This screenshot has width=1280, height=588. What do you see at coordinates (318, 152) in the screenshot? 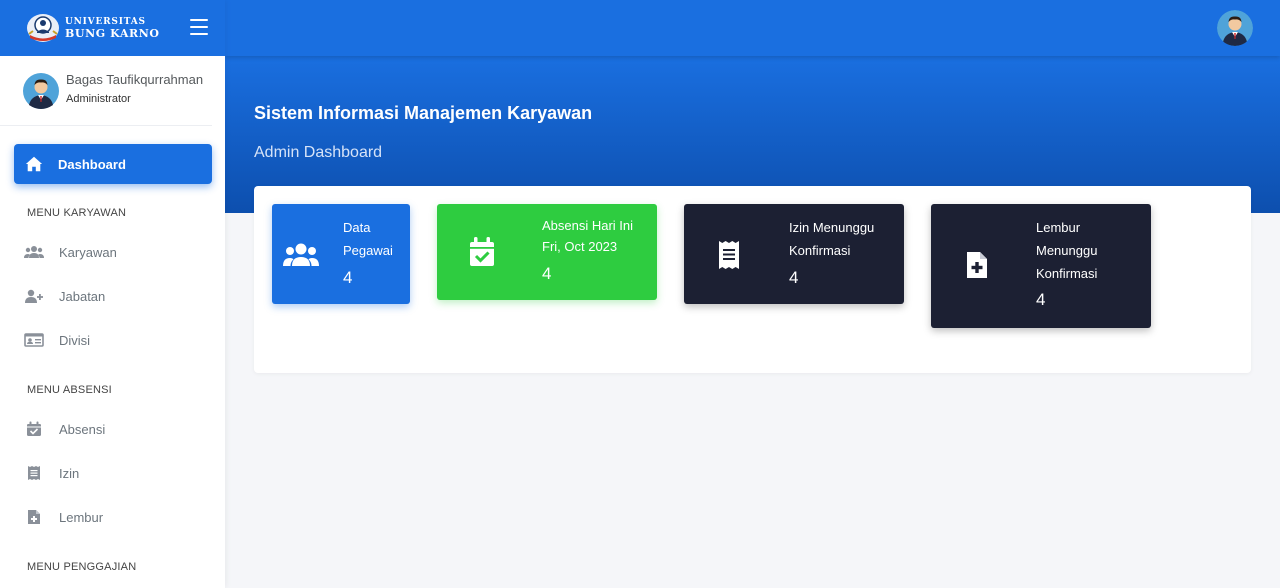
I see `page-subtitle: Admin Dashboard` at bounding box center [318, 152].